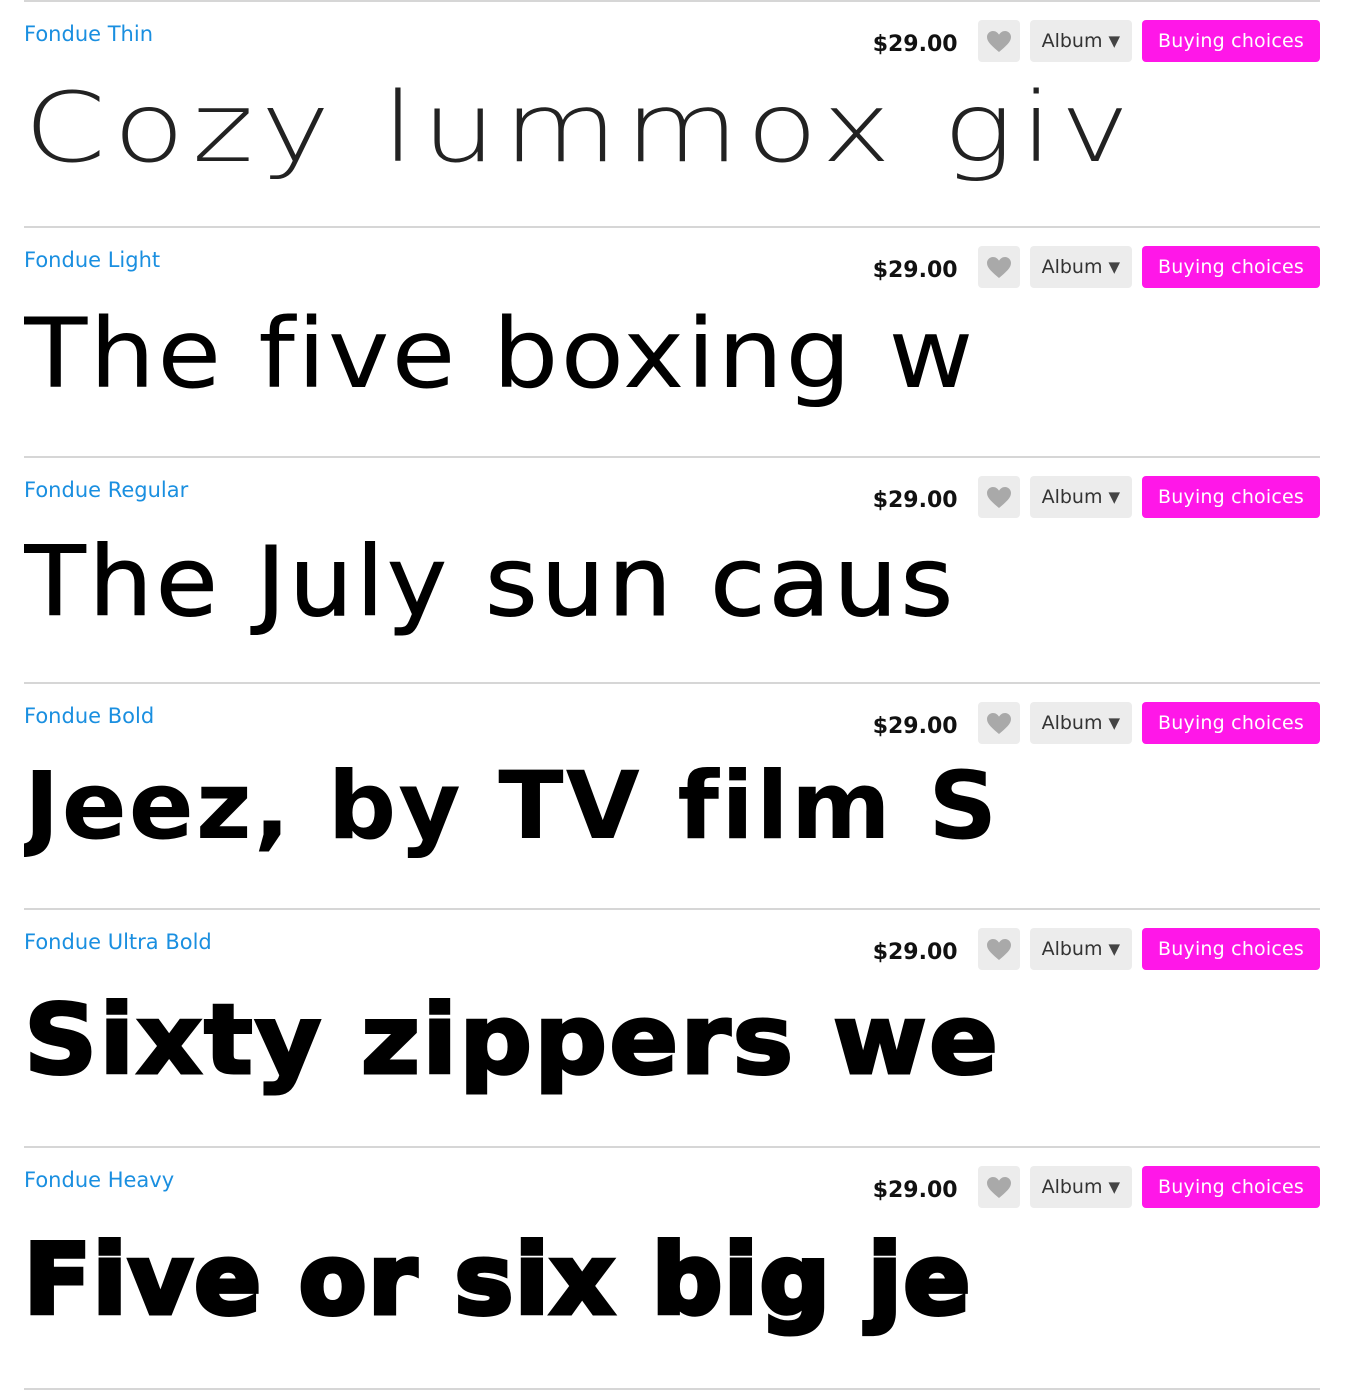 The height and width of the screenshot is (1390, 1346). Describe the element at coordinates (498, 1280) in the screenshot. I see `font-sample-text: Five or six big je` at that location.